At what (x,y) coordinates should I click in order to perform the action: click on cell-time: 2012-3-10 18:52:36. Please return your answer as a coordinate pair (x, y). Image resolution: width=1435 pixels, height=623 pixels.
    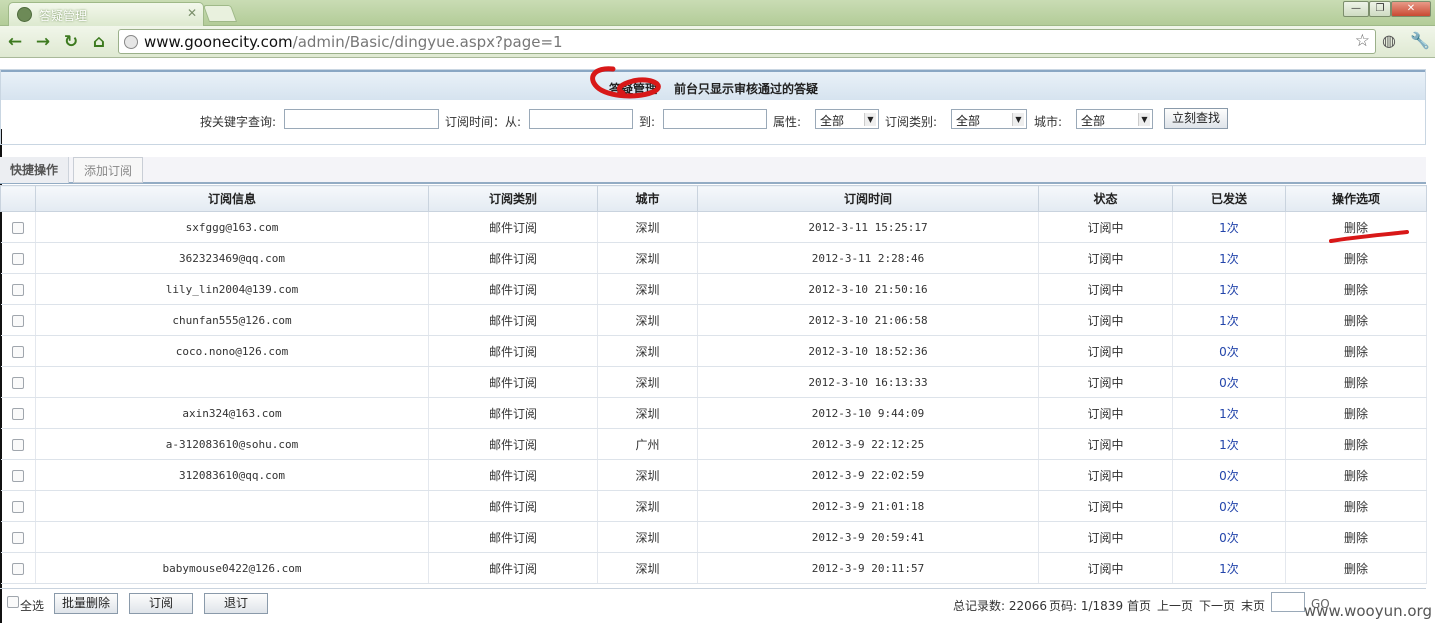
    Looking at the image, I should click on (868, 351).